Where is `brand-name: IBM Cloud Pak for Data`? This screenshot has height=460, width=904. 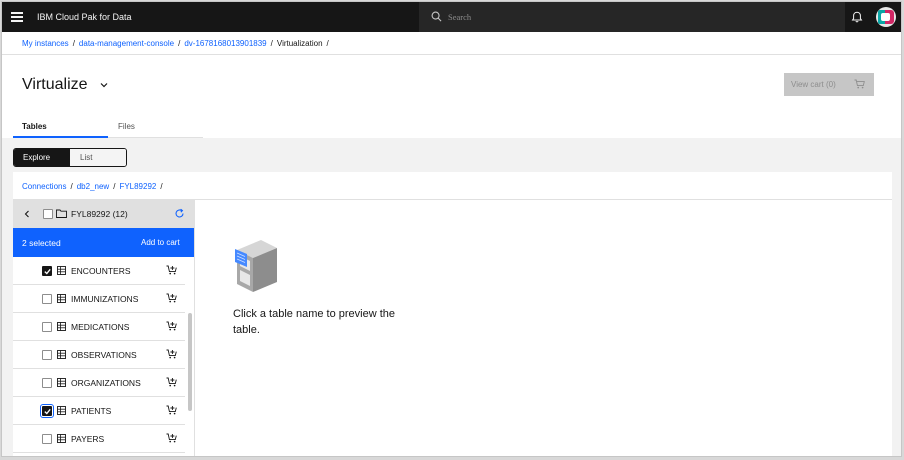
brand-name: IBM Cloud Pak for Data is located at coordinates (84, 17).